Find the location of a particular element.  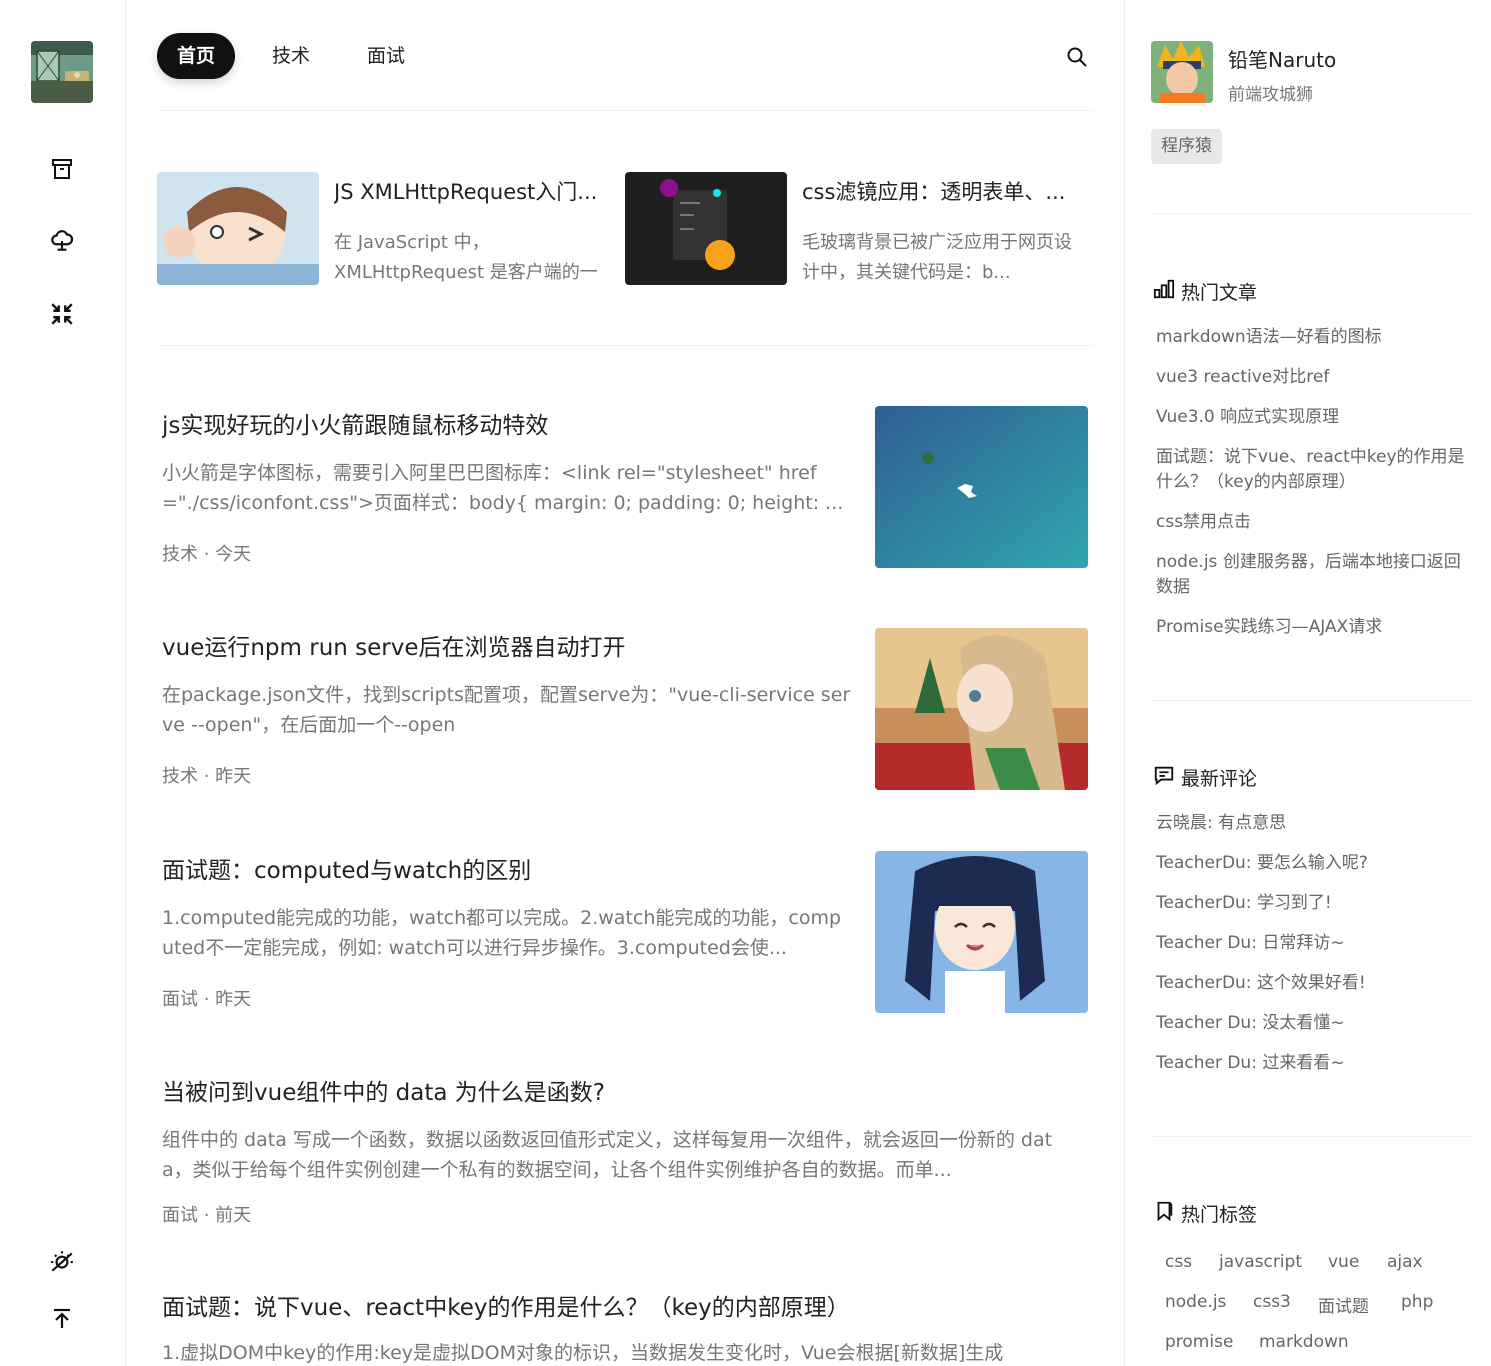

tag-link: ajax is located at coordinates (1405, 1262).